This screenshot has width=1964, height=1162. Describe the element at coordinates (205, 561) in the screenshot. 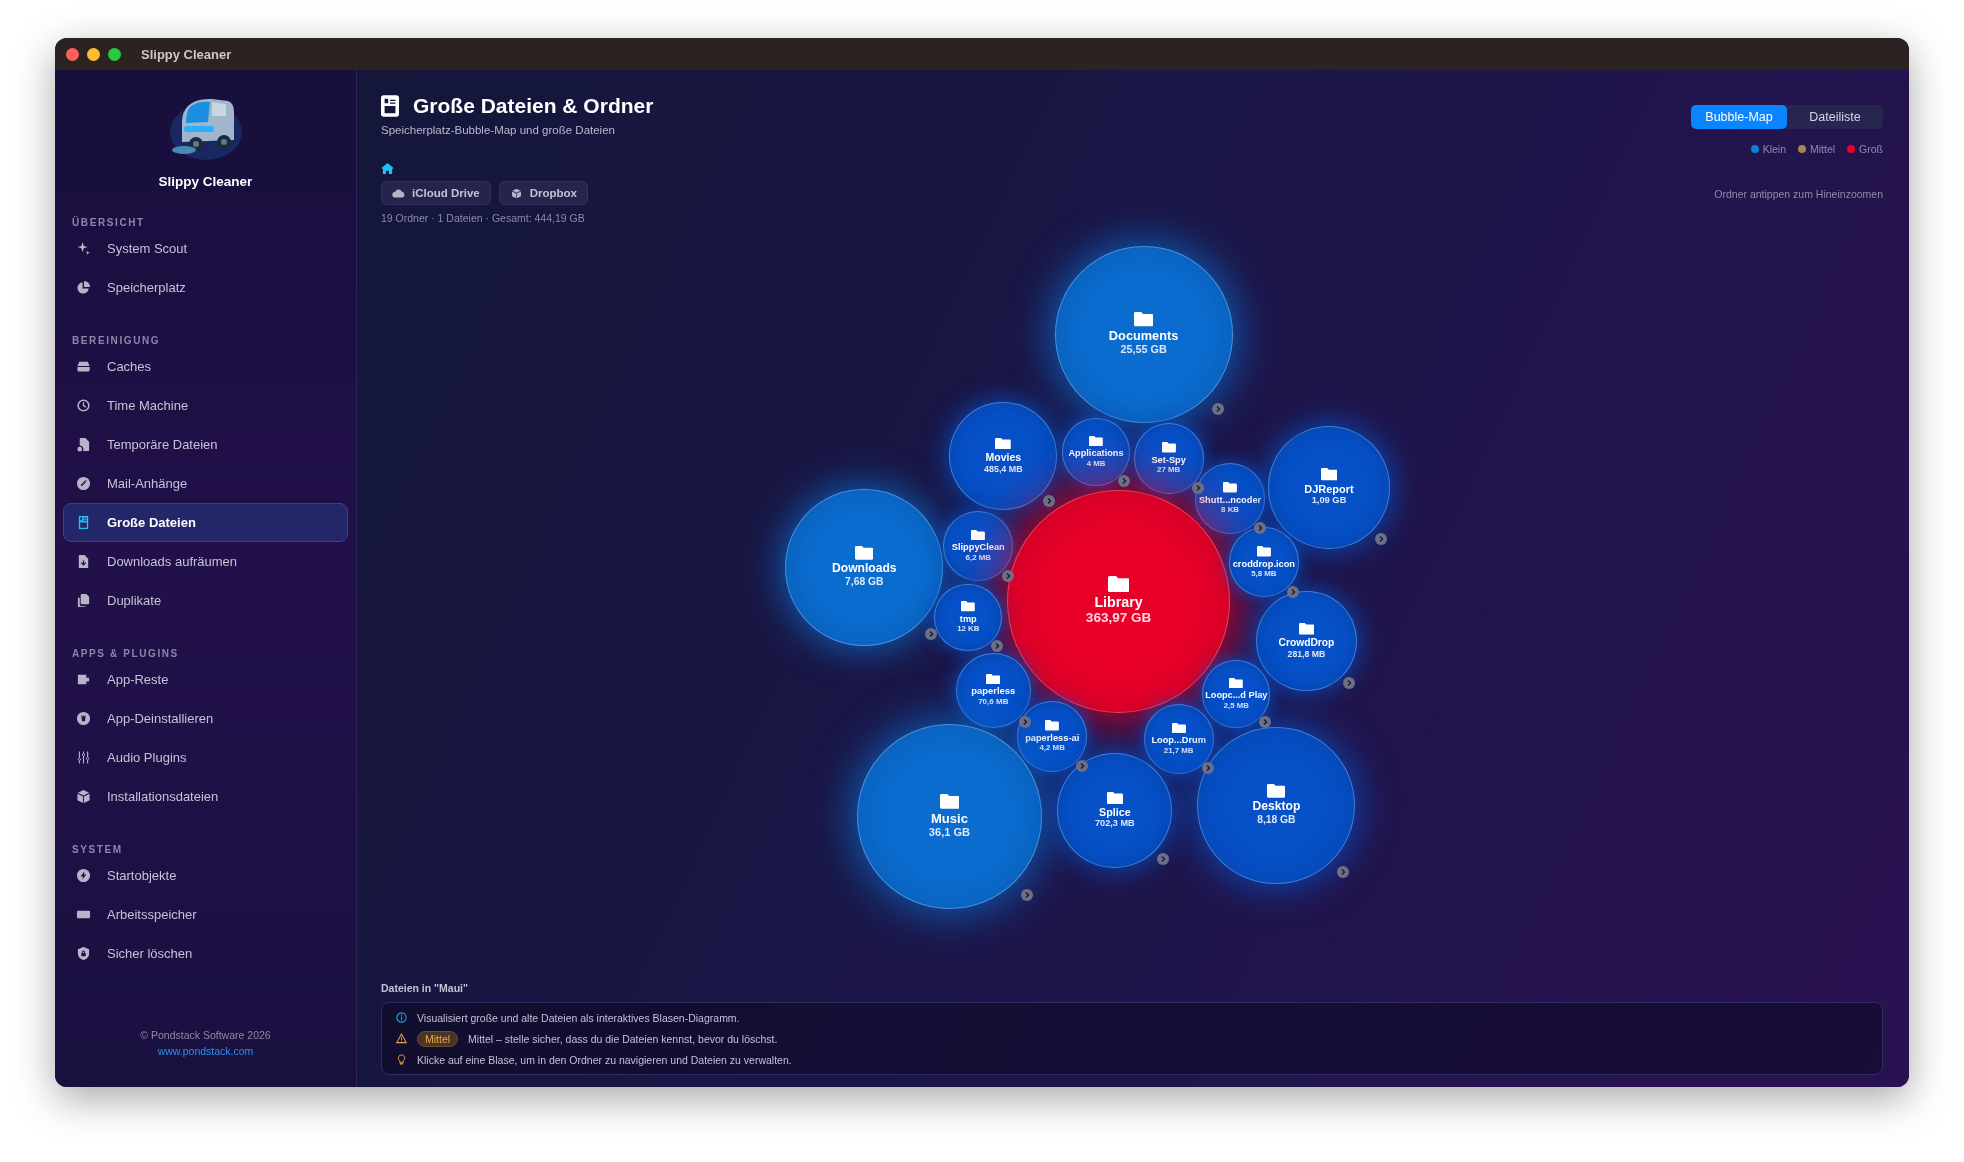

I see `sidebar-item: Downloads aufräumen` at that location.